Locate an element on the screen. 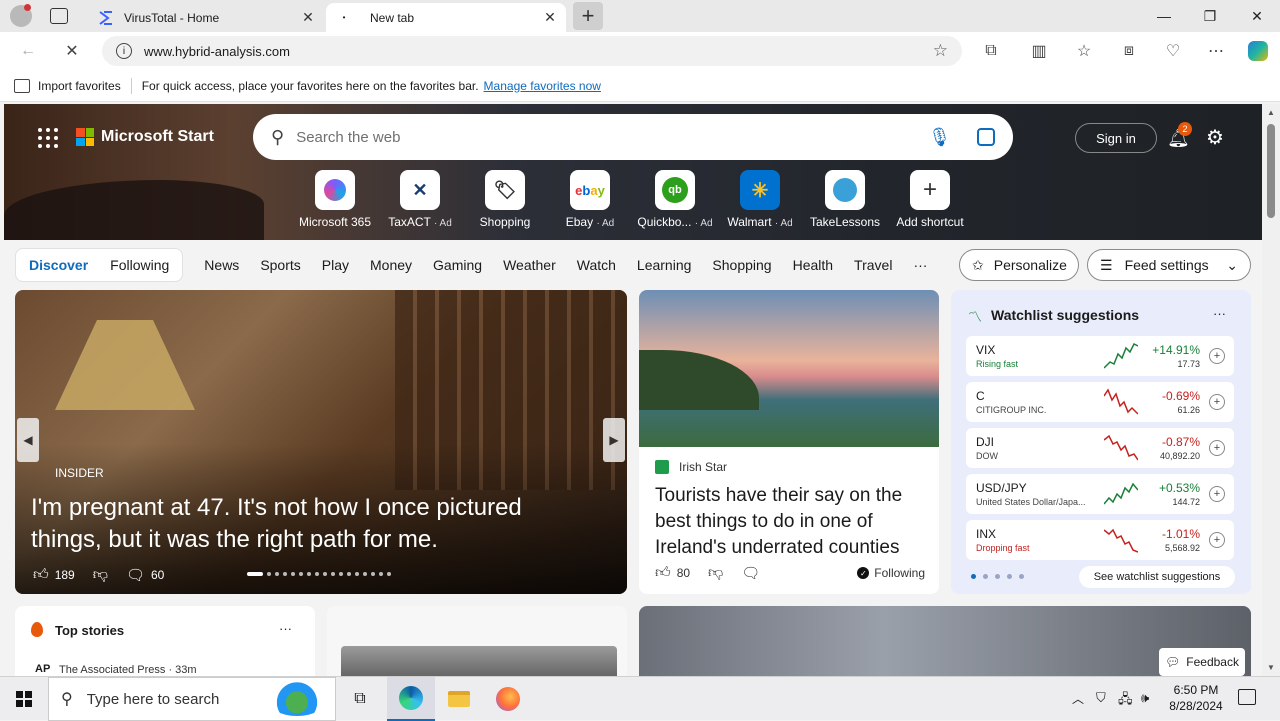 The width and height of the screenshot is (1280, 721). personalize-button: ✩ Personalize is located at coordinates (1019, 265).